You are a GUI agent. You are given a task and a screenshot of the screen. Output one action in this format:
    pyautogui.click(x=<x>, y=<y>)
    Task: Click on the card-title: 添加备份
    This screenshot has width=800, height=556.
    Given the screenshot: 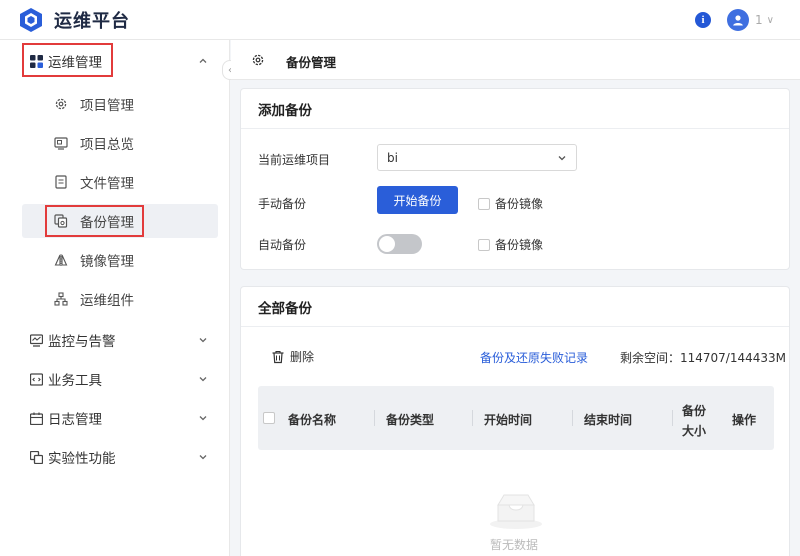 What is the action you would take?
    pyautogui.click(x=515, y=109)
    